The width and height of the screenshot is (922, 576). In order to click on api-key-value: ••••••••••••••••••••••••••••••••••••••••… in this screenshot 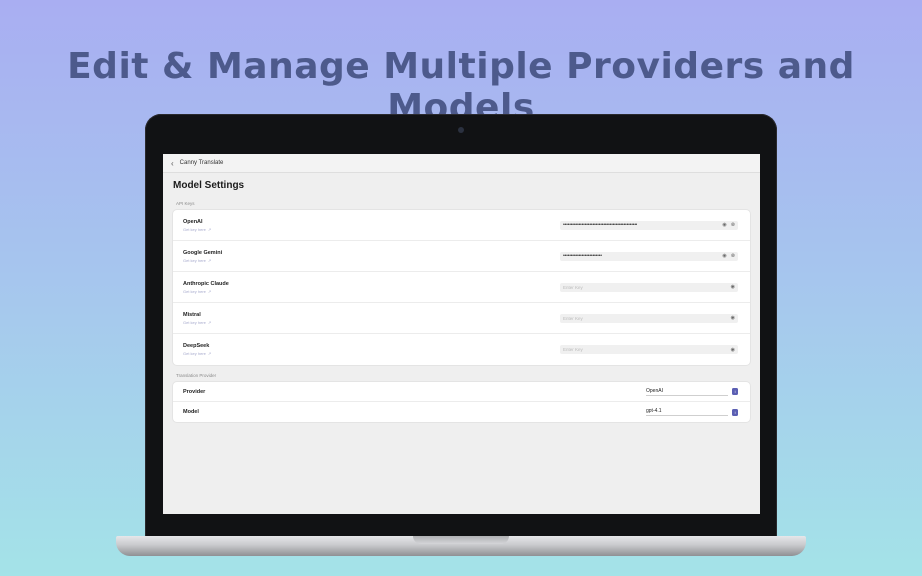, I will do `click(600, 225)`.